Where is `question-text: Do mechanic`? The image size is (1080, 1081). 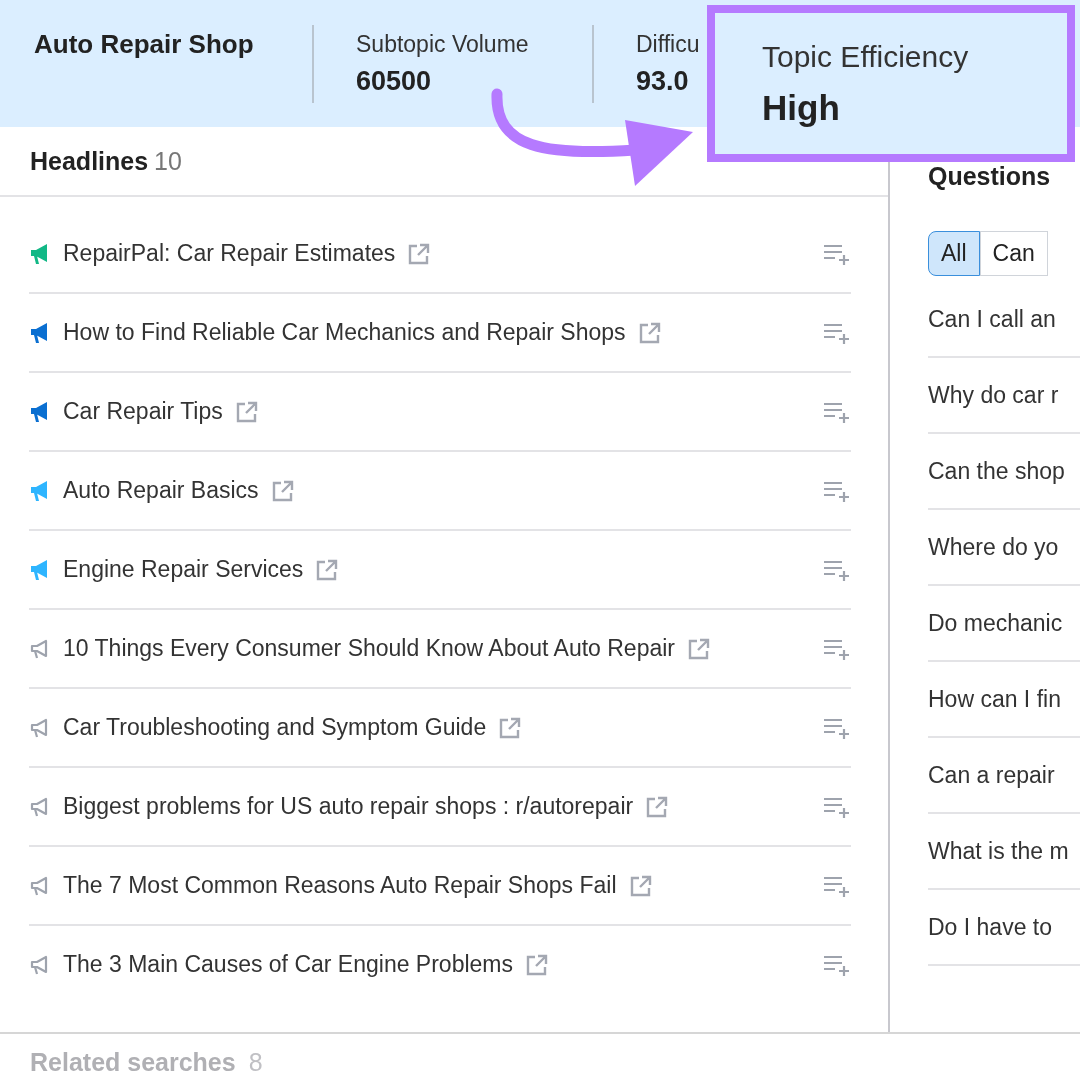
question-text: Do mechanic is located at coordinates (995, 623).